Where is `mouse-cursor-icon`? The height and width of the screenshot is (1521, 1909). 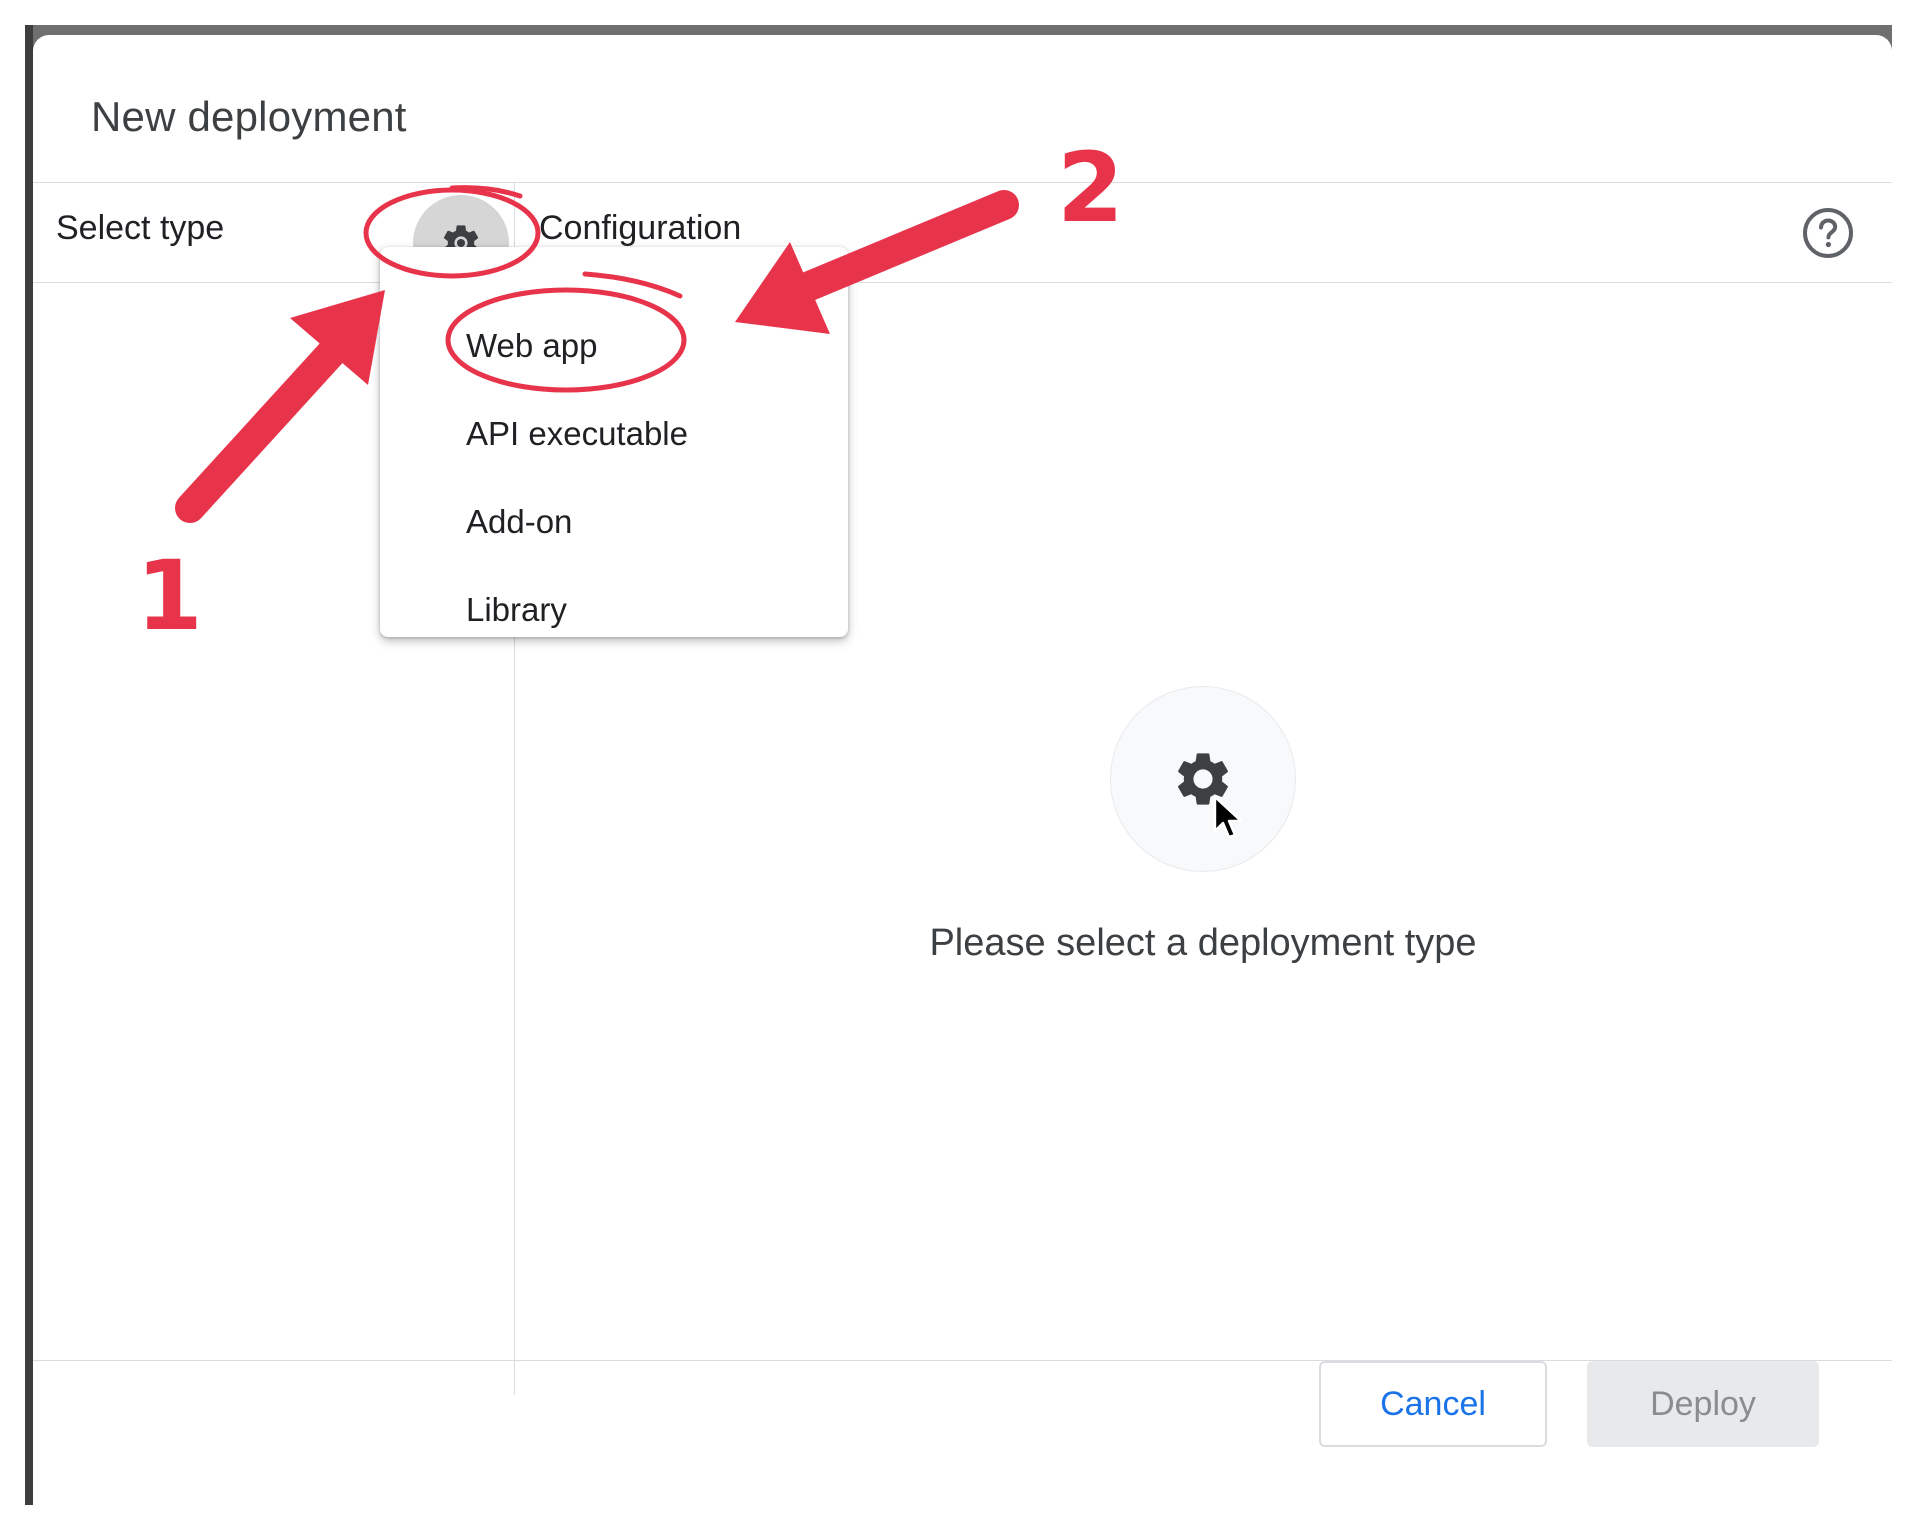
mouse-cursor-icon is located at coordinates (1228, 817).